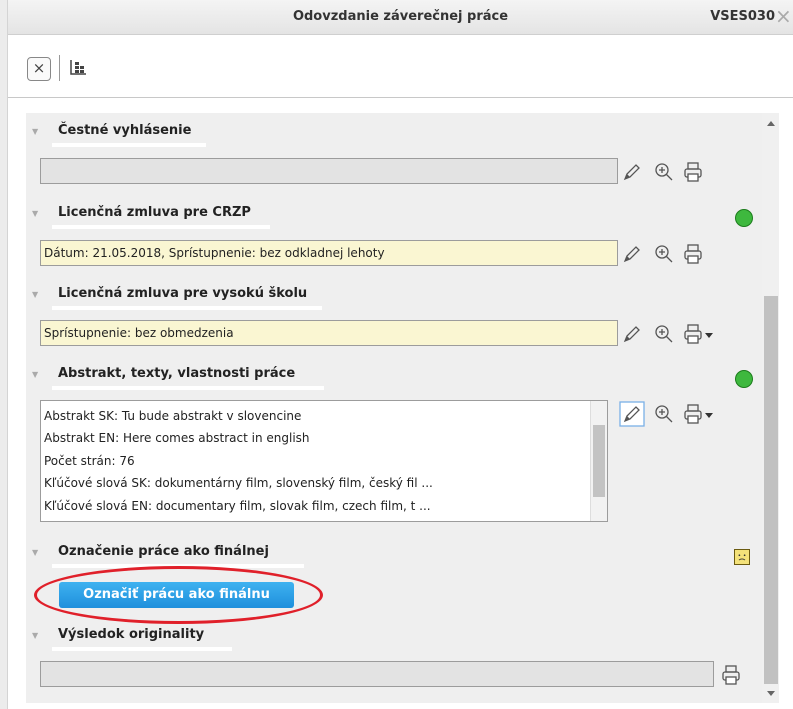  I want to click on panel-scrollbar, so click(770, 408).